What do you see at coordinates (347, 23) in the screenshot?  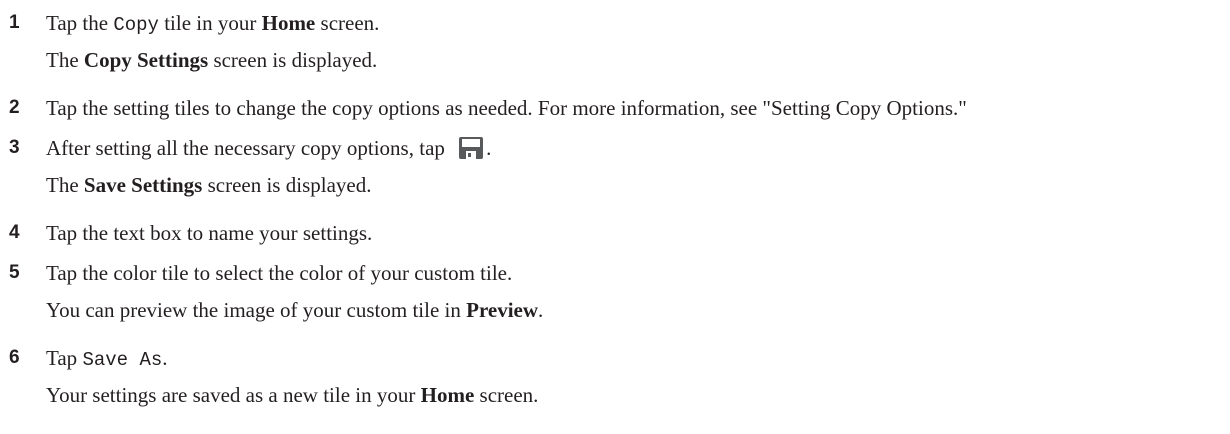 I see `step-1-text-c: screen.` at bounding box center [347, 23].